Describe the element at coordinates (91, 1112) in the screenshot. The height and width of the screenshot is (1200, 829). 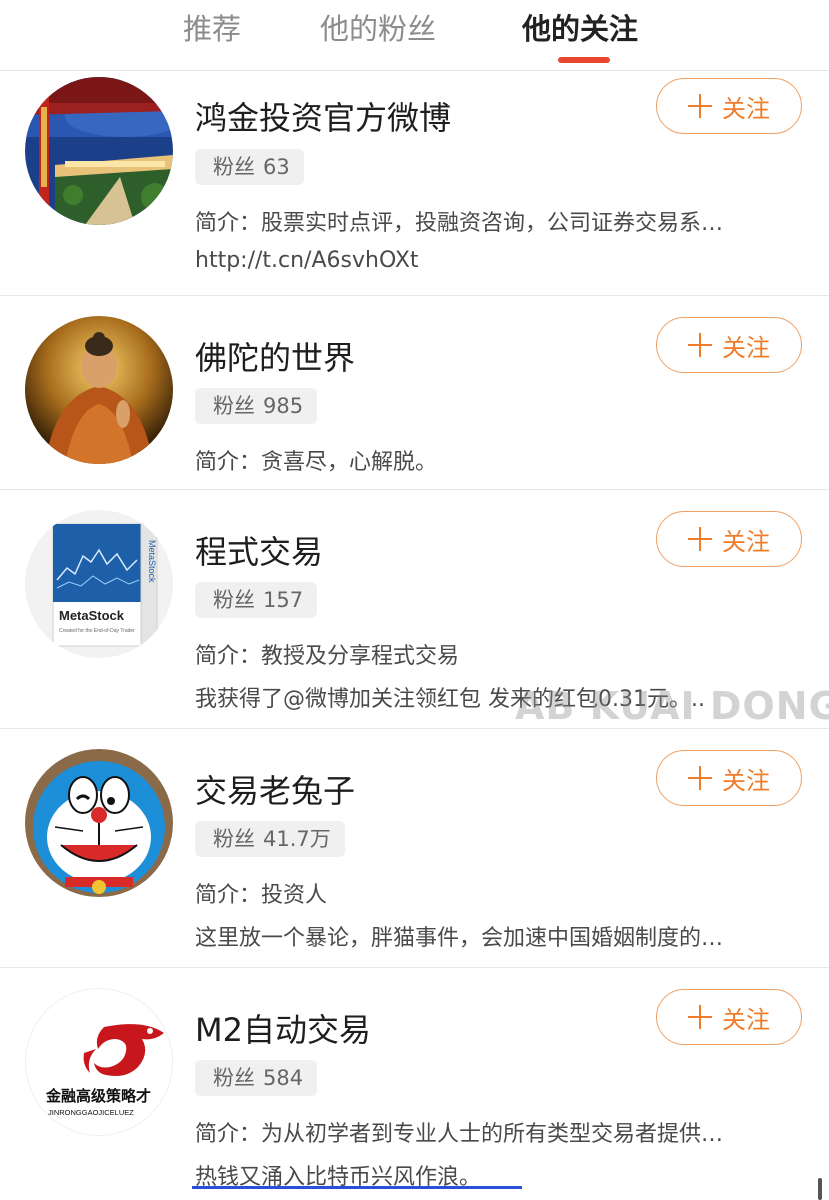
I see `avatar-logo-en: JINRONGGAOJICELUEZ` at that location.